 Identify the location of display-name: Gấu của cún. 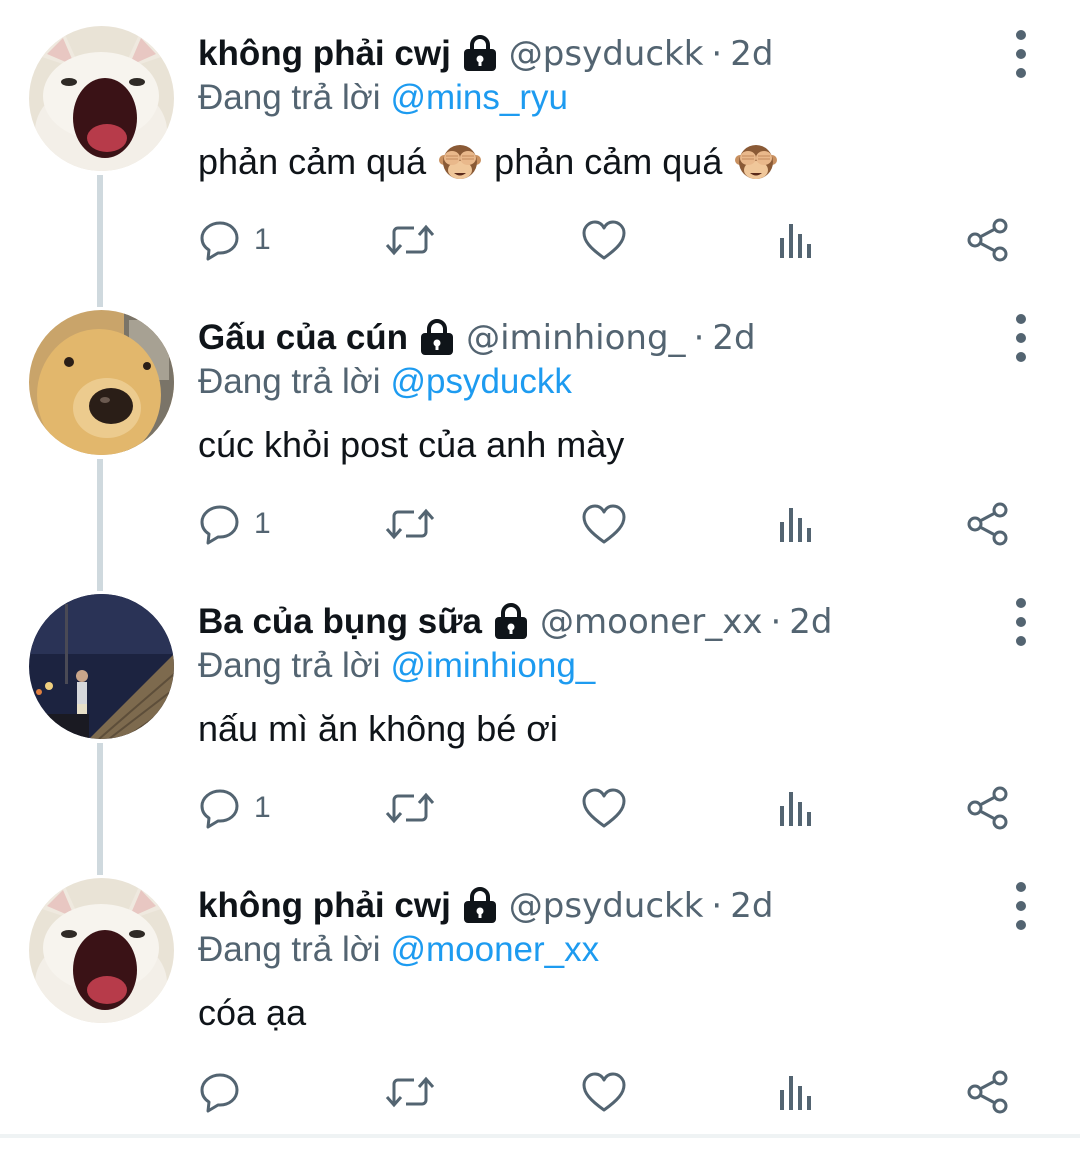
(303, 338).